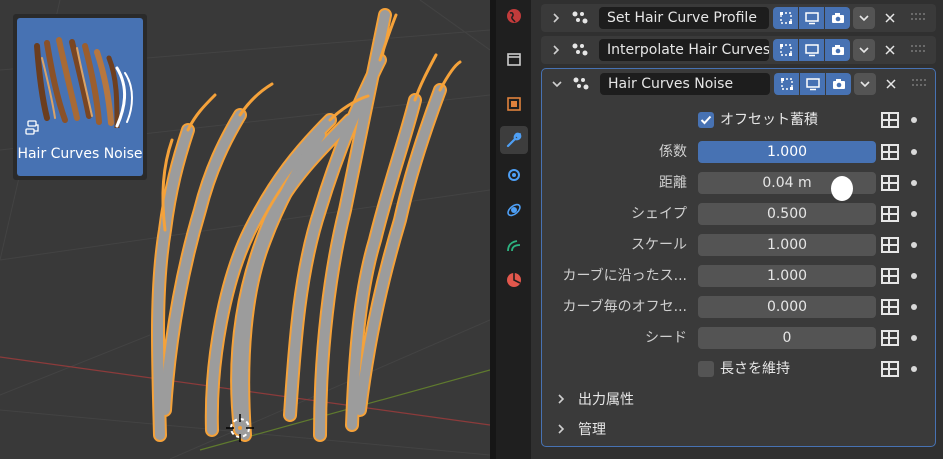 This screenshot has height=459, width=943. Describe the element at coordinates (787, 152) in the screenshot. I see `factor-field: 1.000` at that location.